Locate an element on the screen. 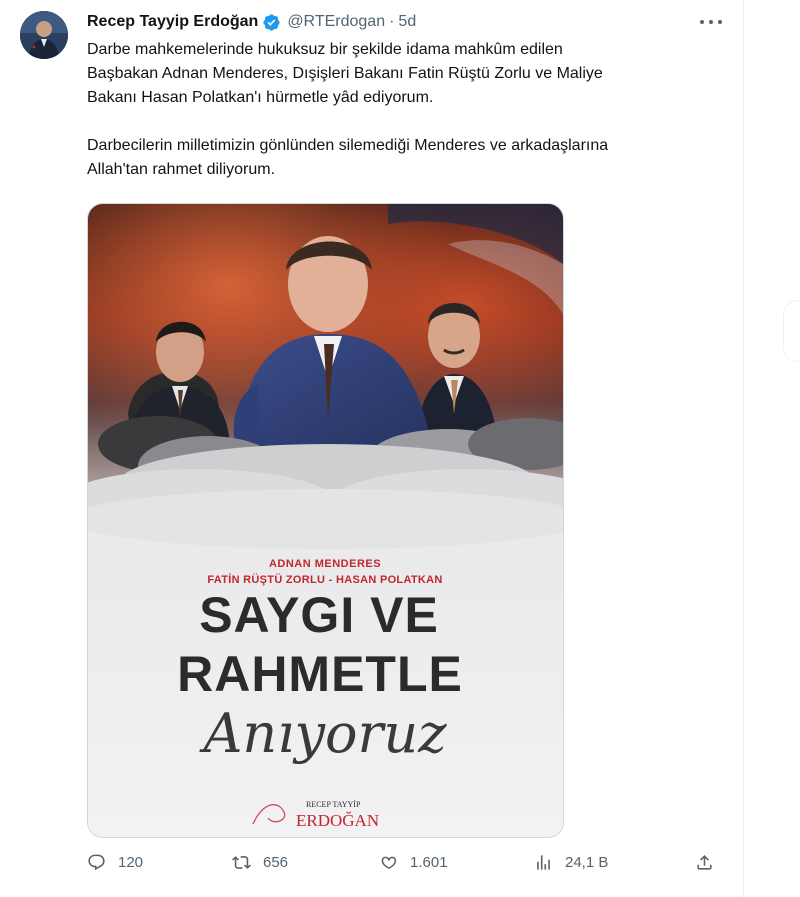 The image size is (800, 897). tweet-header: Recep Tayyip Erdoğan @RTErdogan · 5d is located at coordinates (251, 22).